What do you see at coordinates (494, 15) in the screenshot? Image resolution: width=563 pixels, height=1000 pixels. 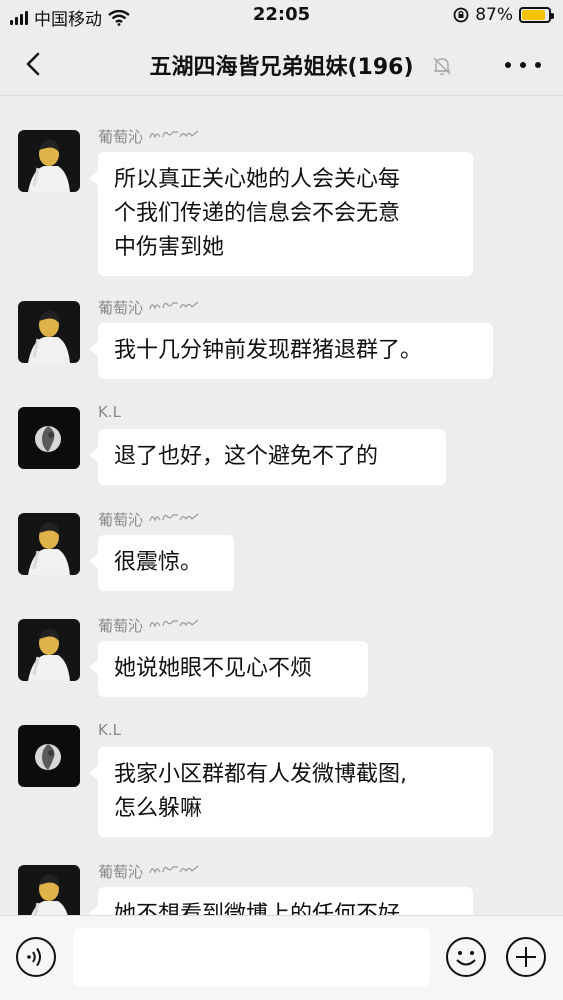 I see `battery-percent: 87%` at bounding box center [494, 15].